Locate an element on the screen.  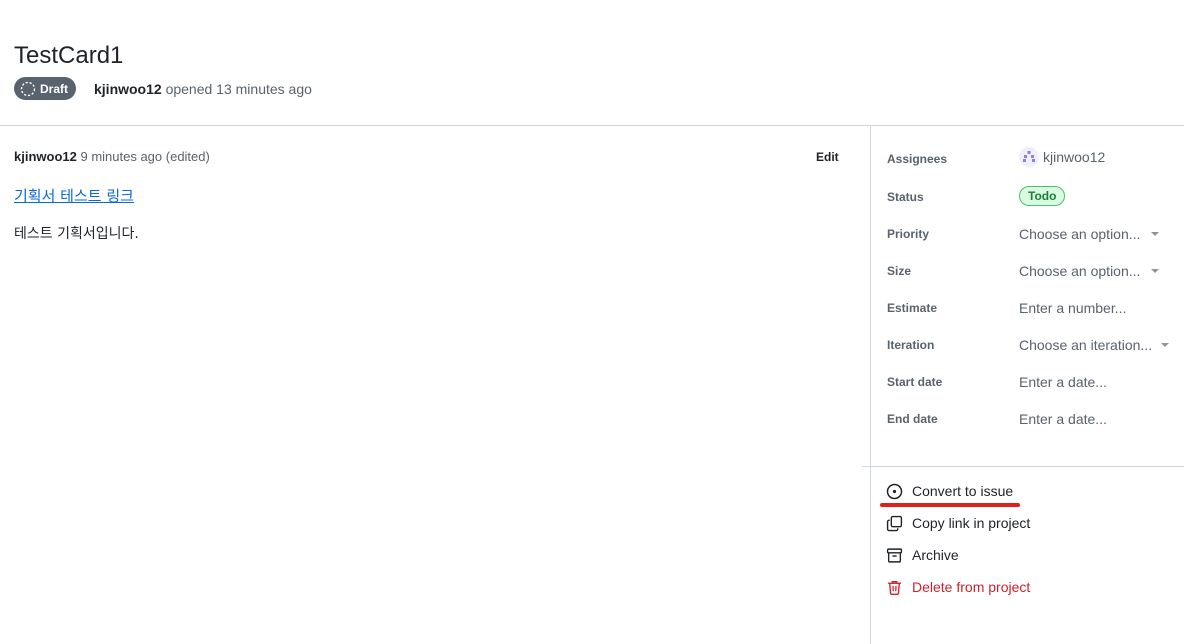
trash-icon is located at coordinates (894, 587).